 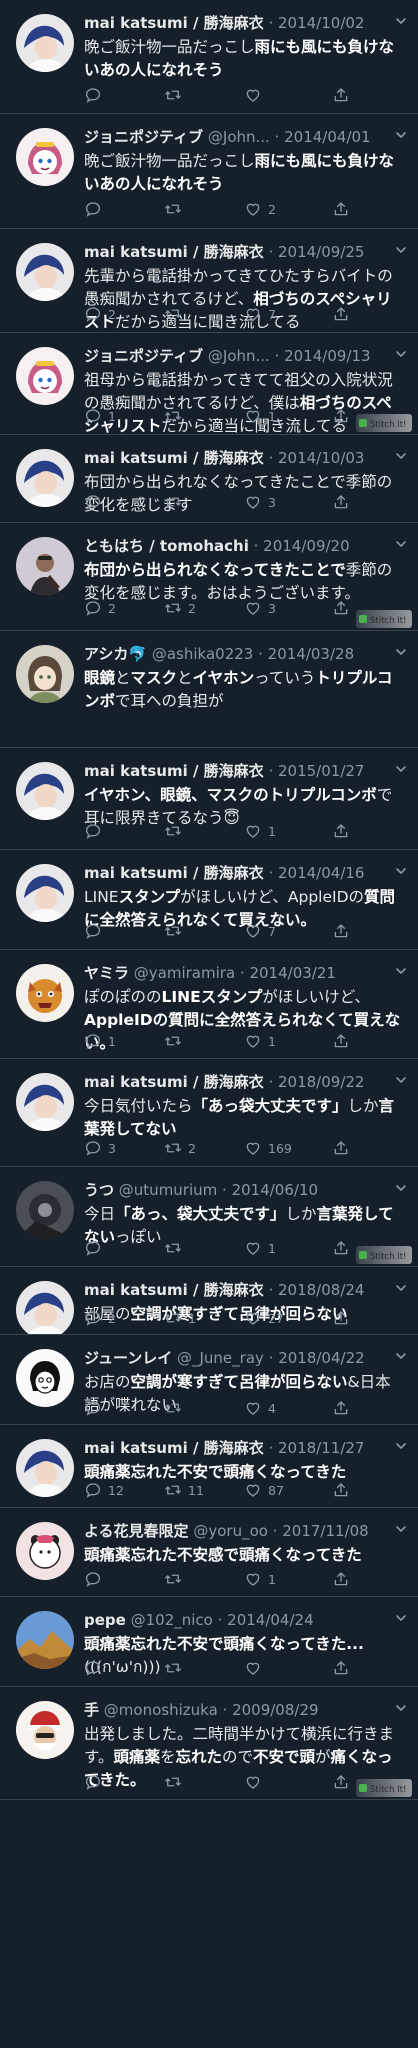 I want to click on reply-button: 12, so click(x=104, y=1490).